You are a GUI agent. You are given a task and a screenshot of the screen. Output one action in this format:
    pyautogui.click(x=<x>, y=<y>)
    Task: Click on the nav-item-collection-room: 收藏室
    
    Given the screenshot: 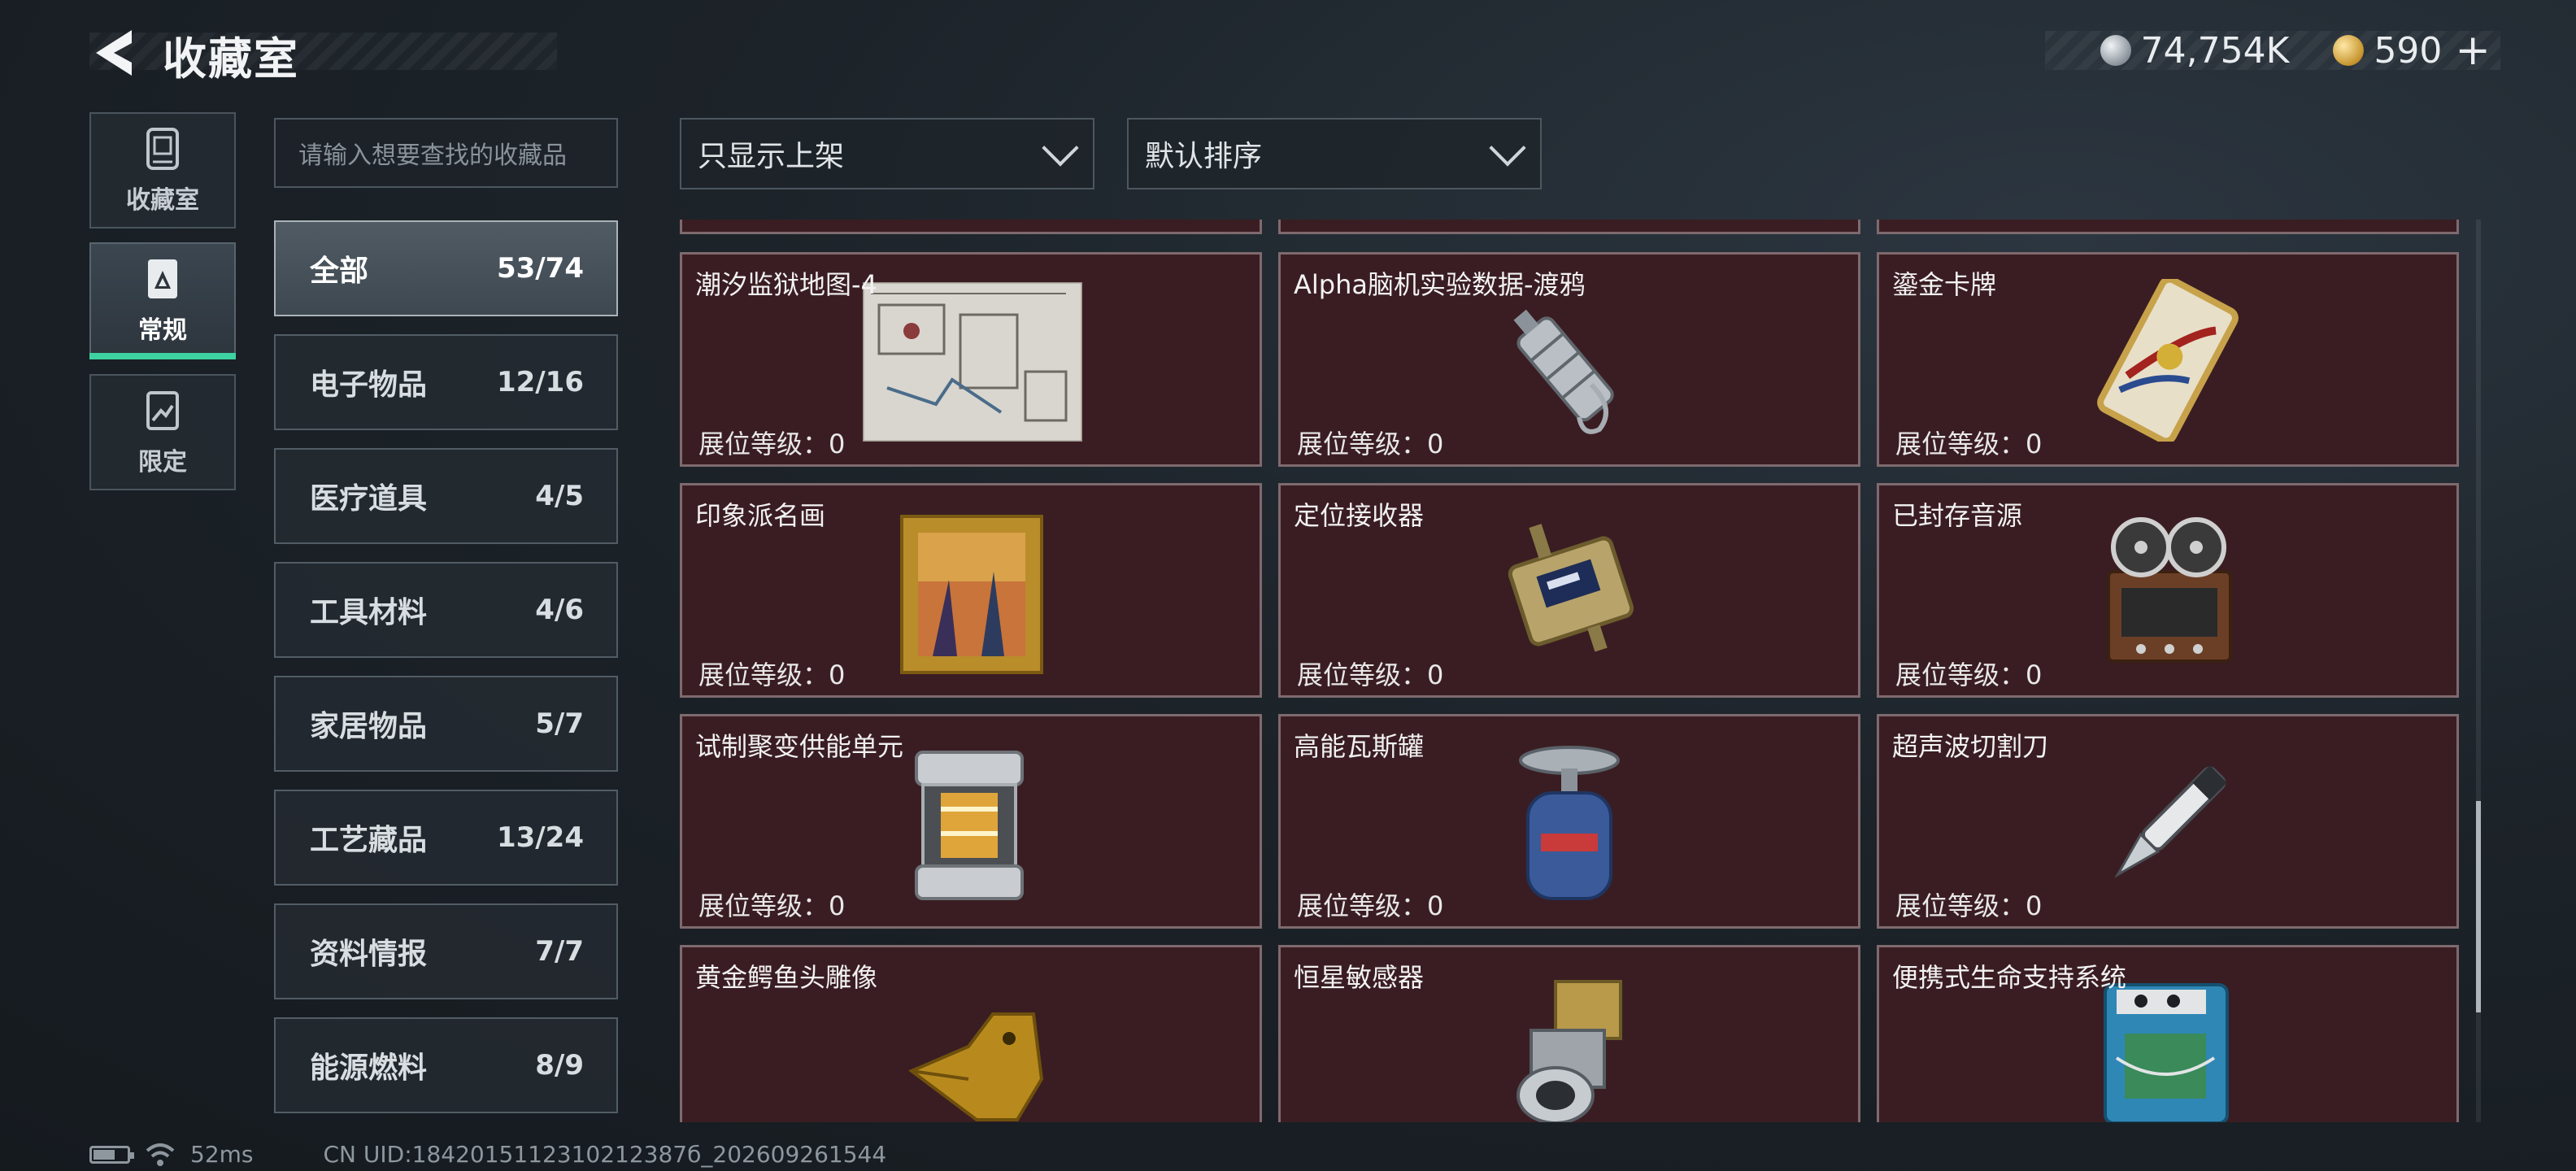 What is the action you would take?
    pyautogui.click(x=163, y=170)
    